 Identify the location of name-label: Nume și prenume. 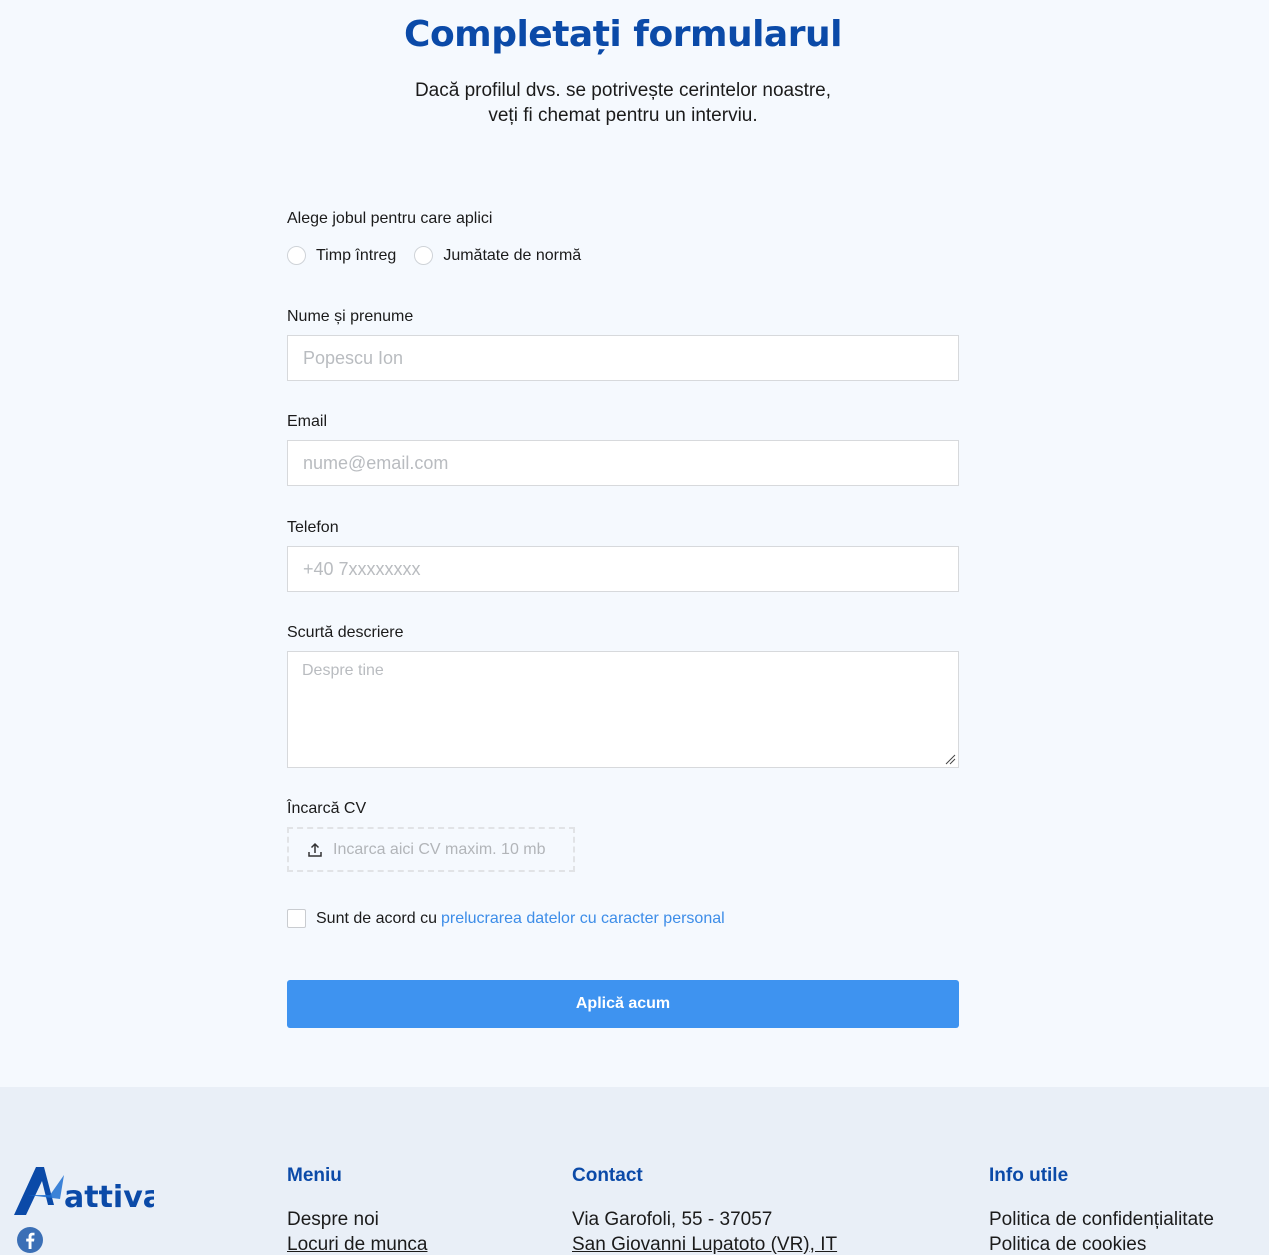
(350, 316).